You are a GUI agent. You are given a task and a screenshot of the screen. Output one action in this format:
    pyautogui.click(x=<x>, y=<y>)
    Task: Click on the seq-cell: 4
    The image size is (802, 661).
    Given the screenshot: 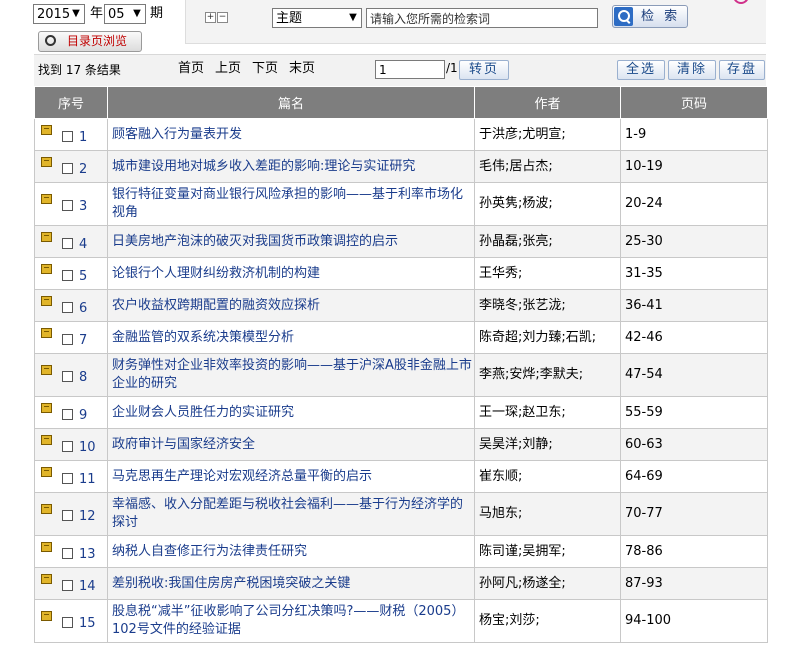 What is the action you would take?
    pyautogui.click(x=71, y=241)
    